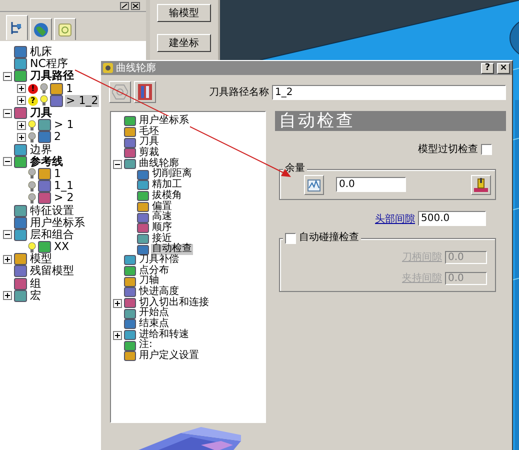 The image size is (519, 450). I want to click on tree-item: > 1_2, so click(82, 100).